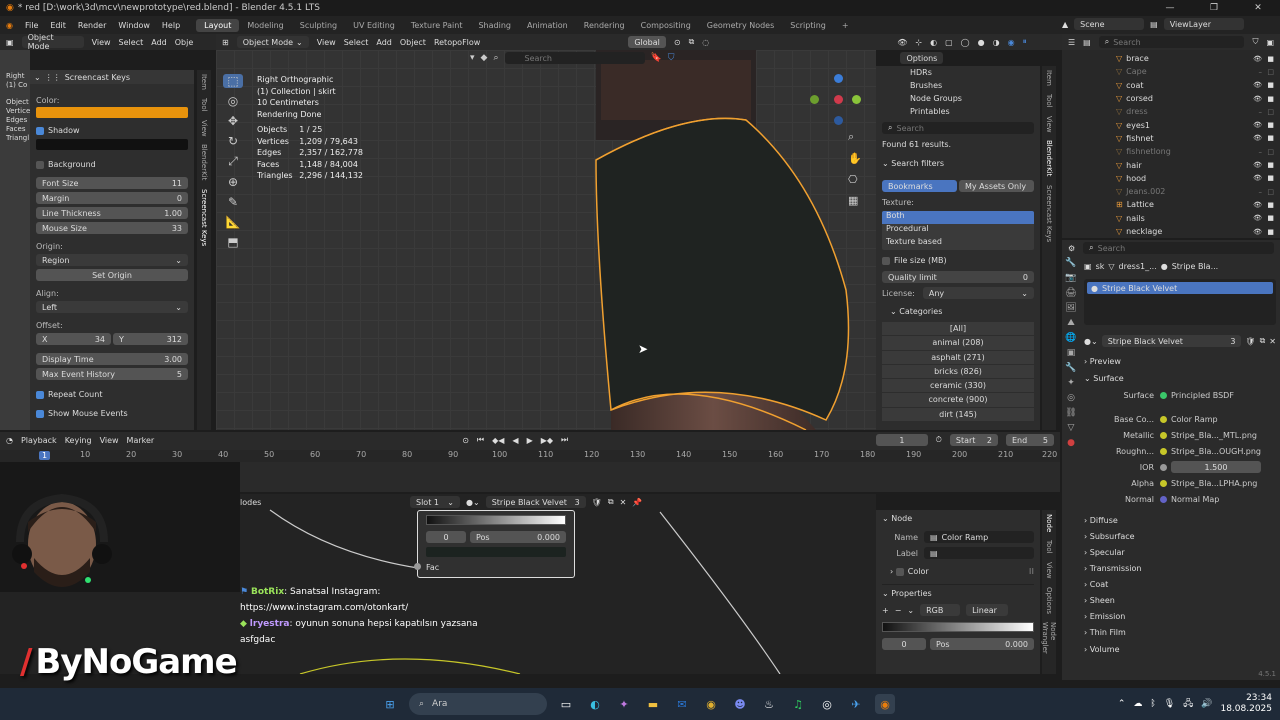 This screenshot has width=1280, height=720. What do you see at coordinates (918, 42) in the screenshot?
I see `gizmo-toggle-icon: ⊹` at bounding box center [918, 42].